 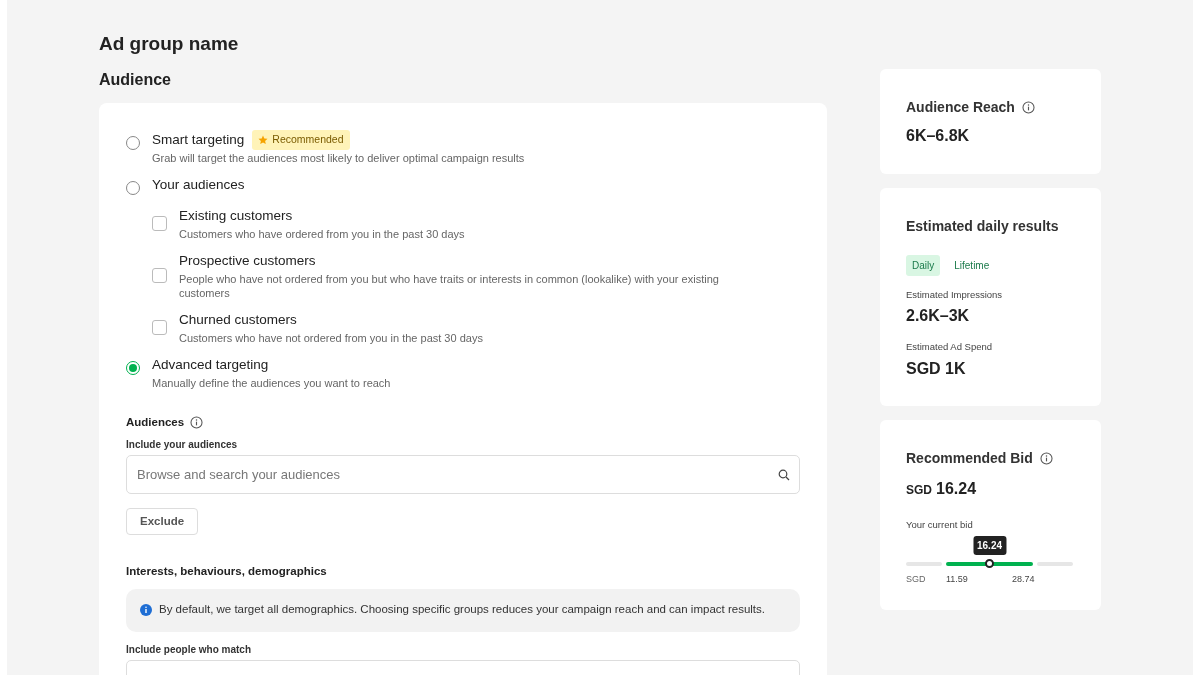 I want to click on period-tab: Daily, so click(x=923, y=265).